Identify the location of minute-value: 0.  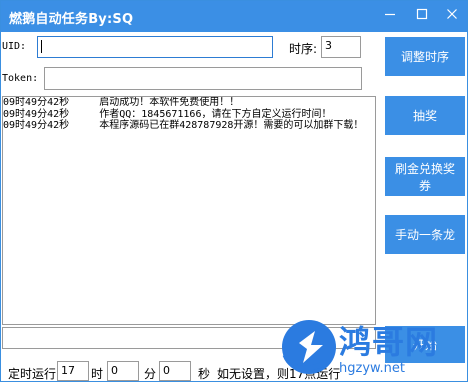
(114, 370).